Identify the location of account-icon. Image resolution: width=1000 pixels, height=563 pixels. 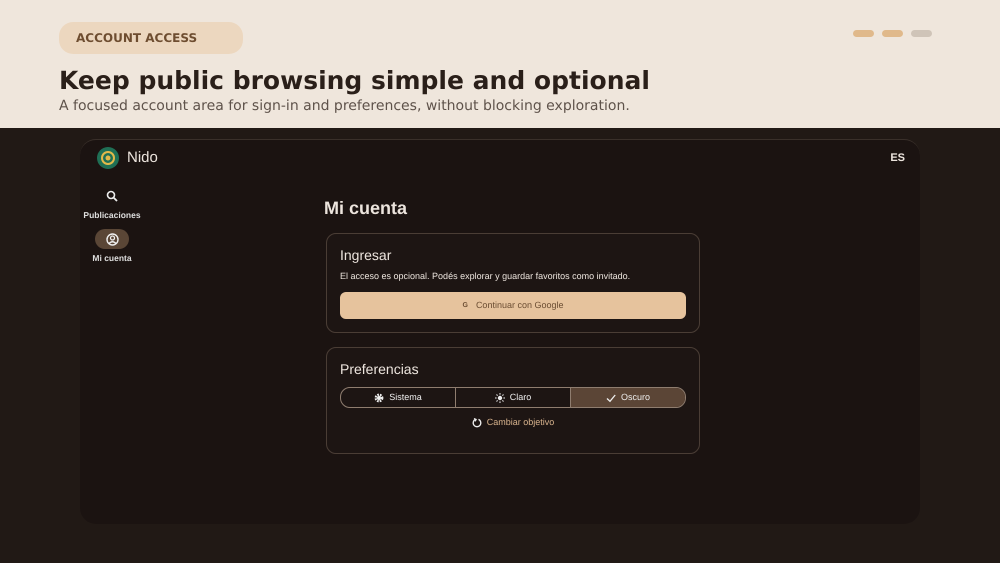
(112, 239).